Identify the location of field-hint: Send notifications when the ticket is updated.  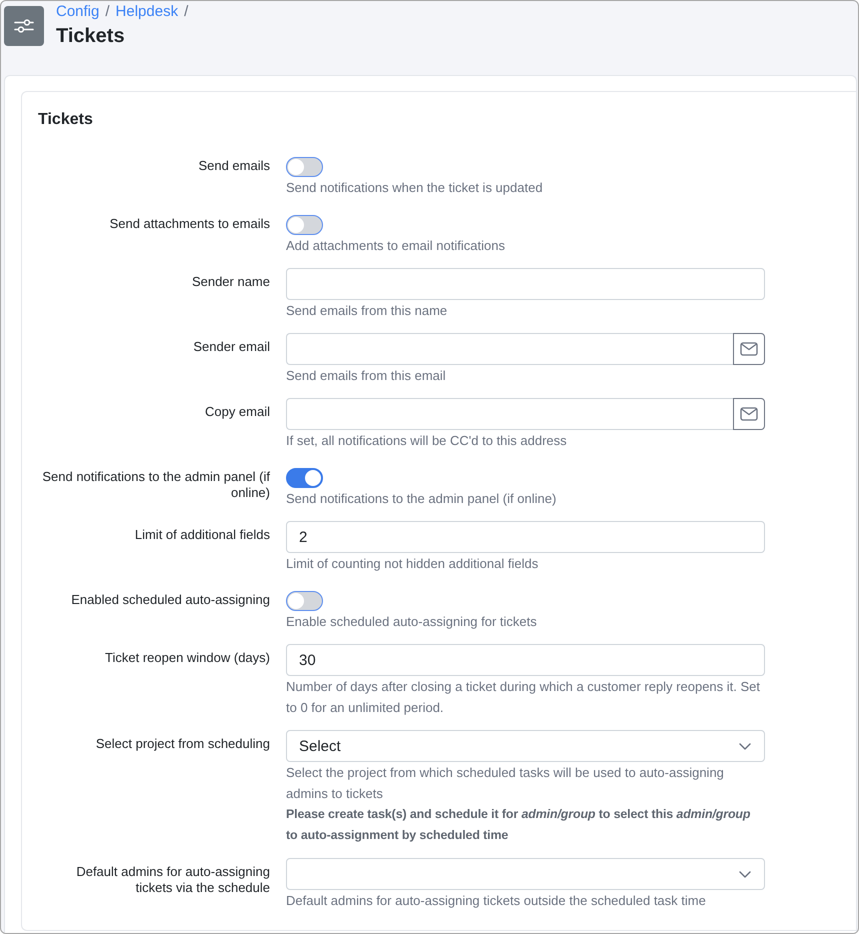
(414, 188).